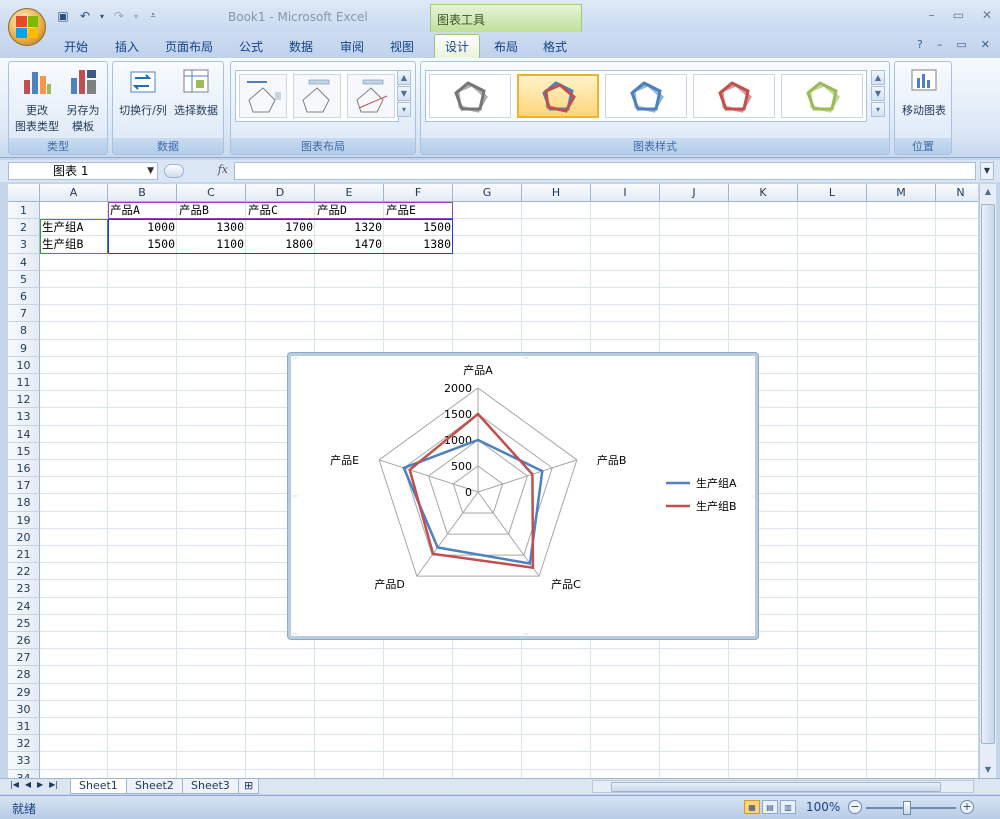 The width and height of the screenshot is (1000, 819). Describe the element at coordinates (924, 92) in the screenshot. I see `move-chart-button: 移动图表` at that location.